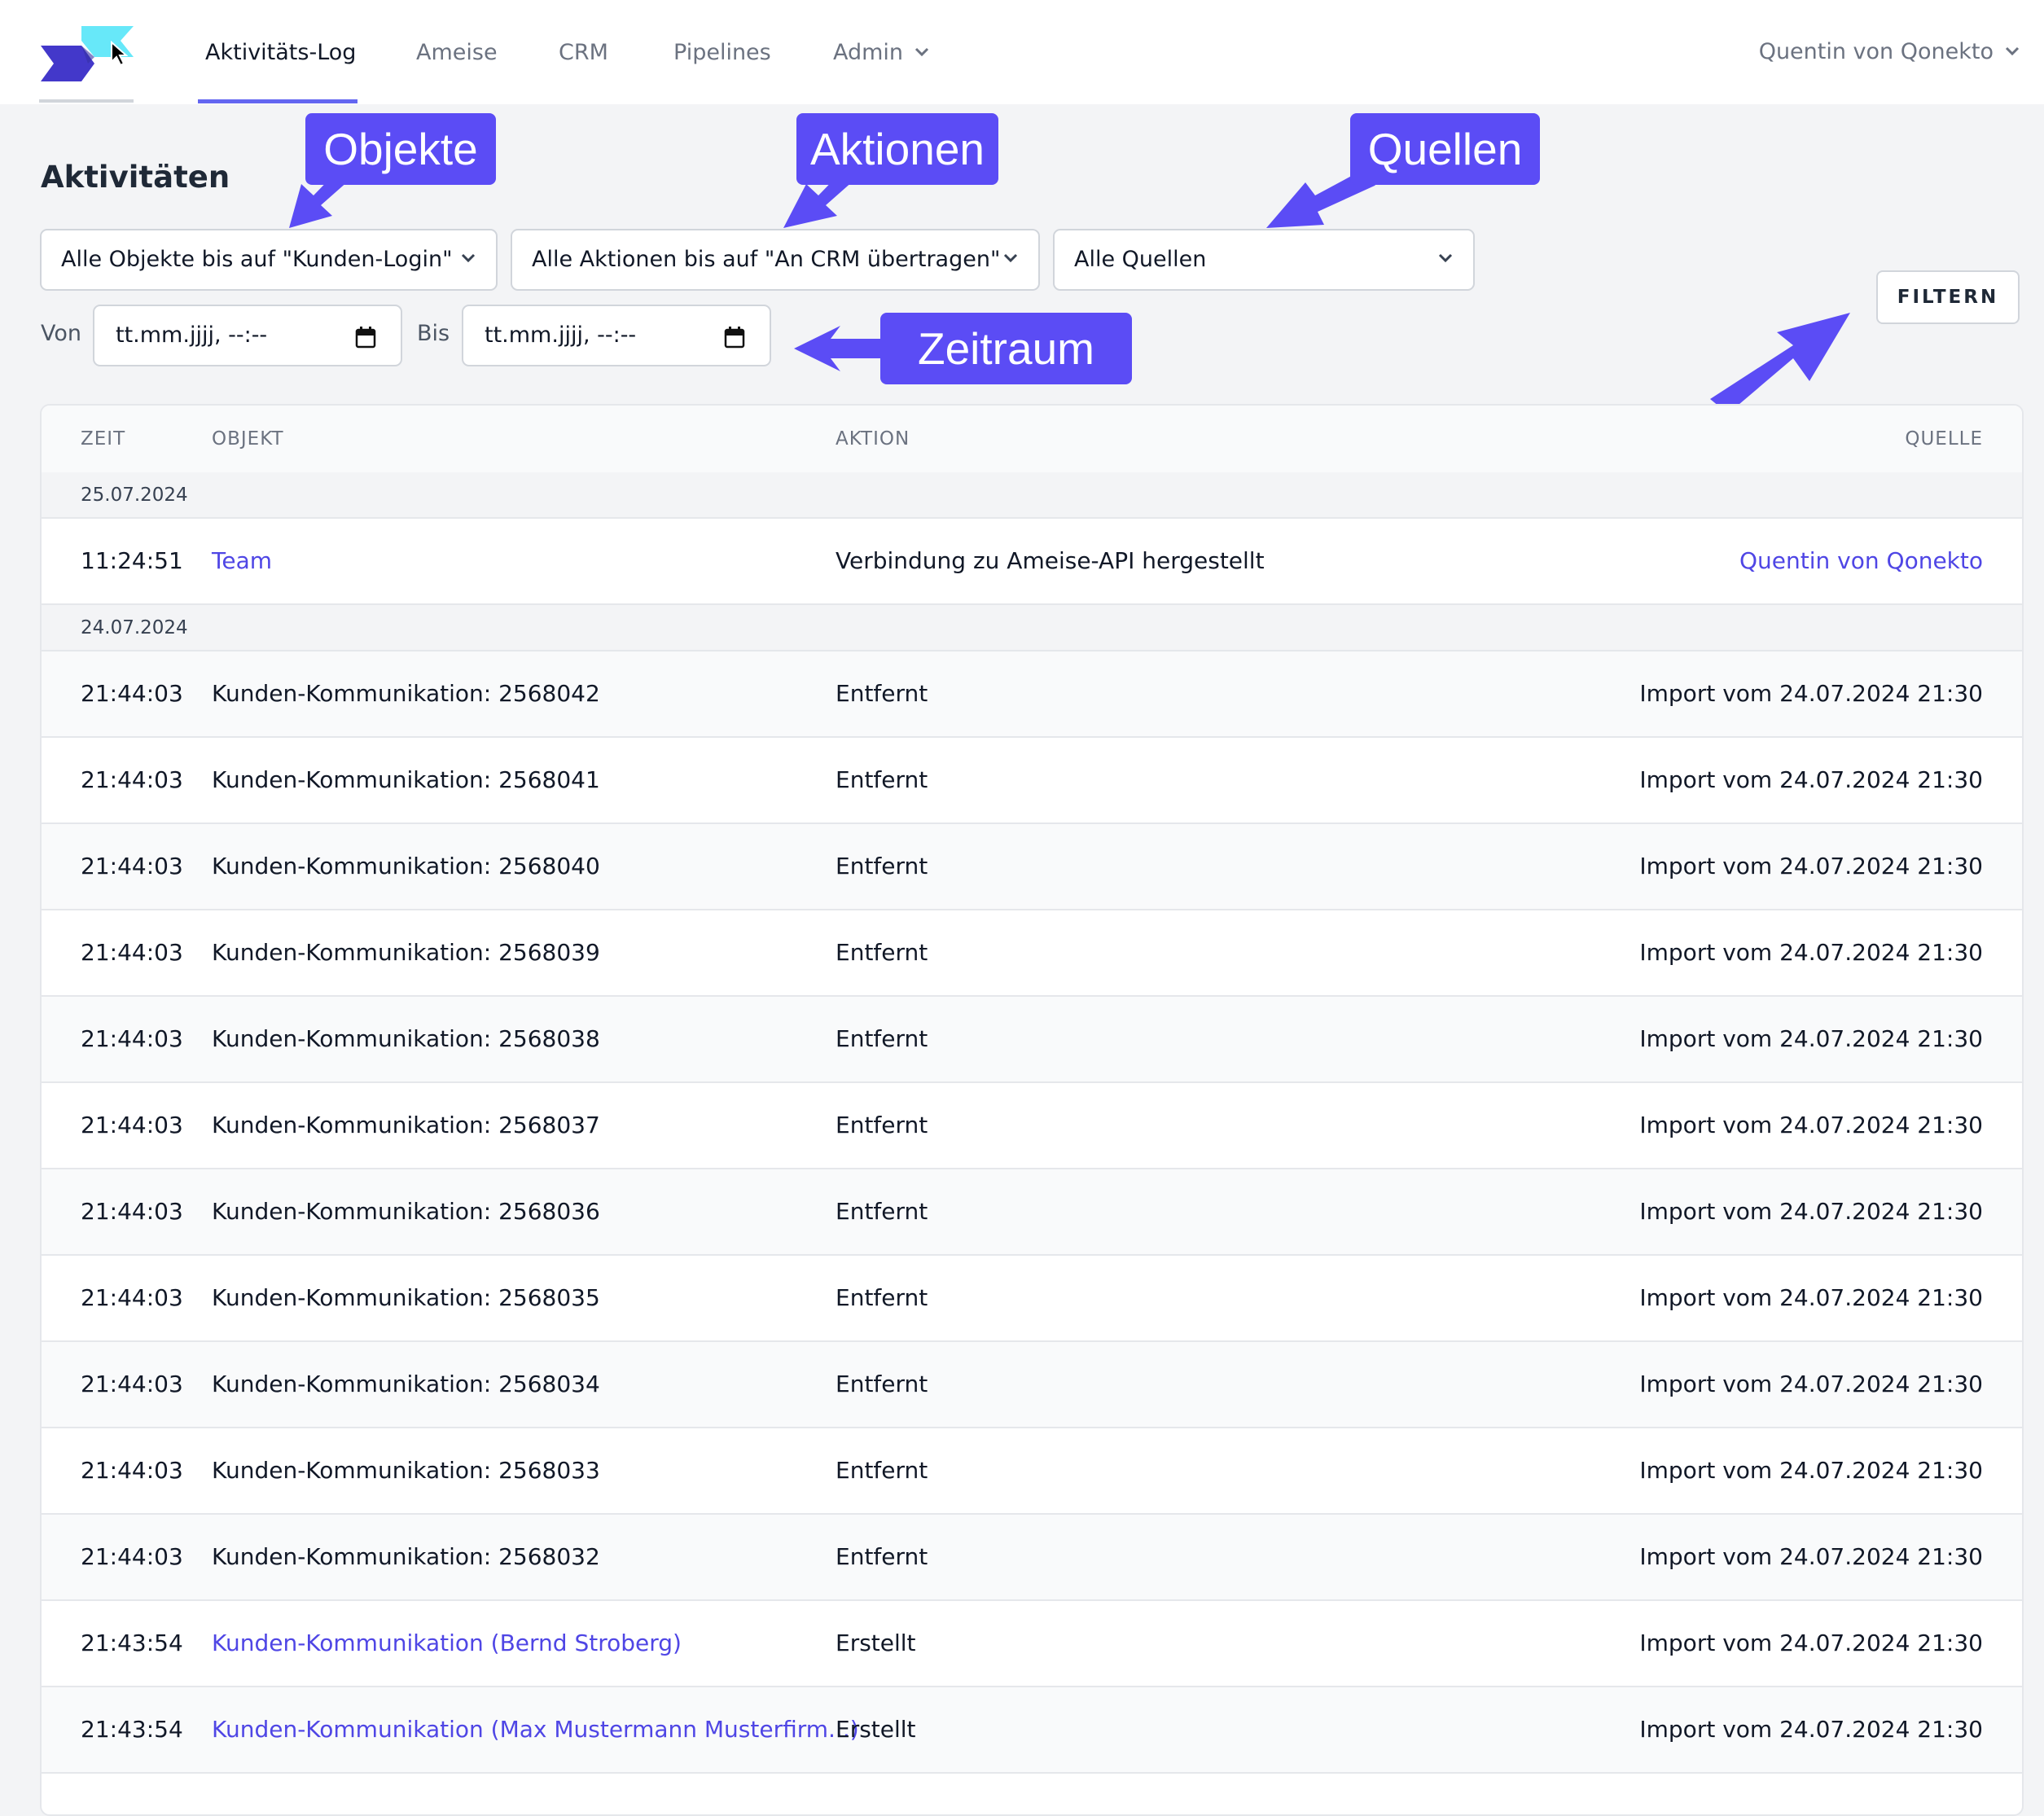 The height and width of the screenshot is (1816, 2044). What do you see at coordinates (132, 560) in the screenshot?
I see `cell-time: 11:24:51` at bounding box center [132, 560].